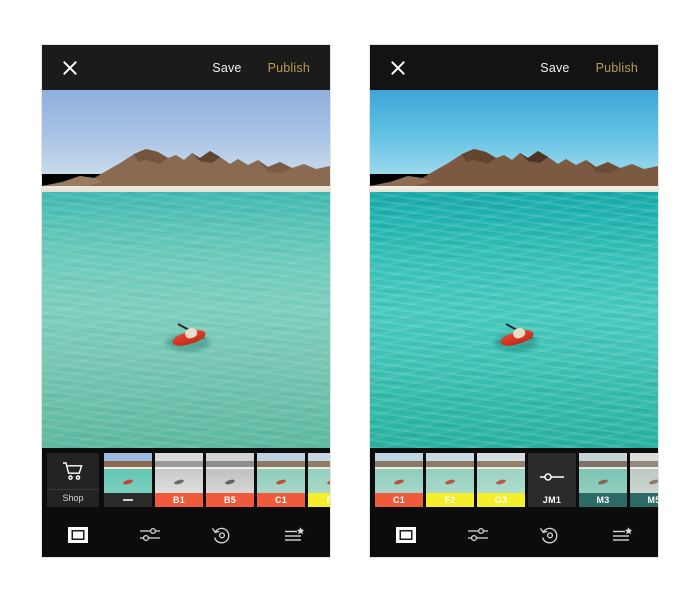 This screenshot has width=700, height=600. I want to click on filter-tile: B5, so click(230, 480).